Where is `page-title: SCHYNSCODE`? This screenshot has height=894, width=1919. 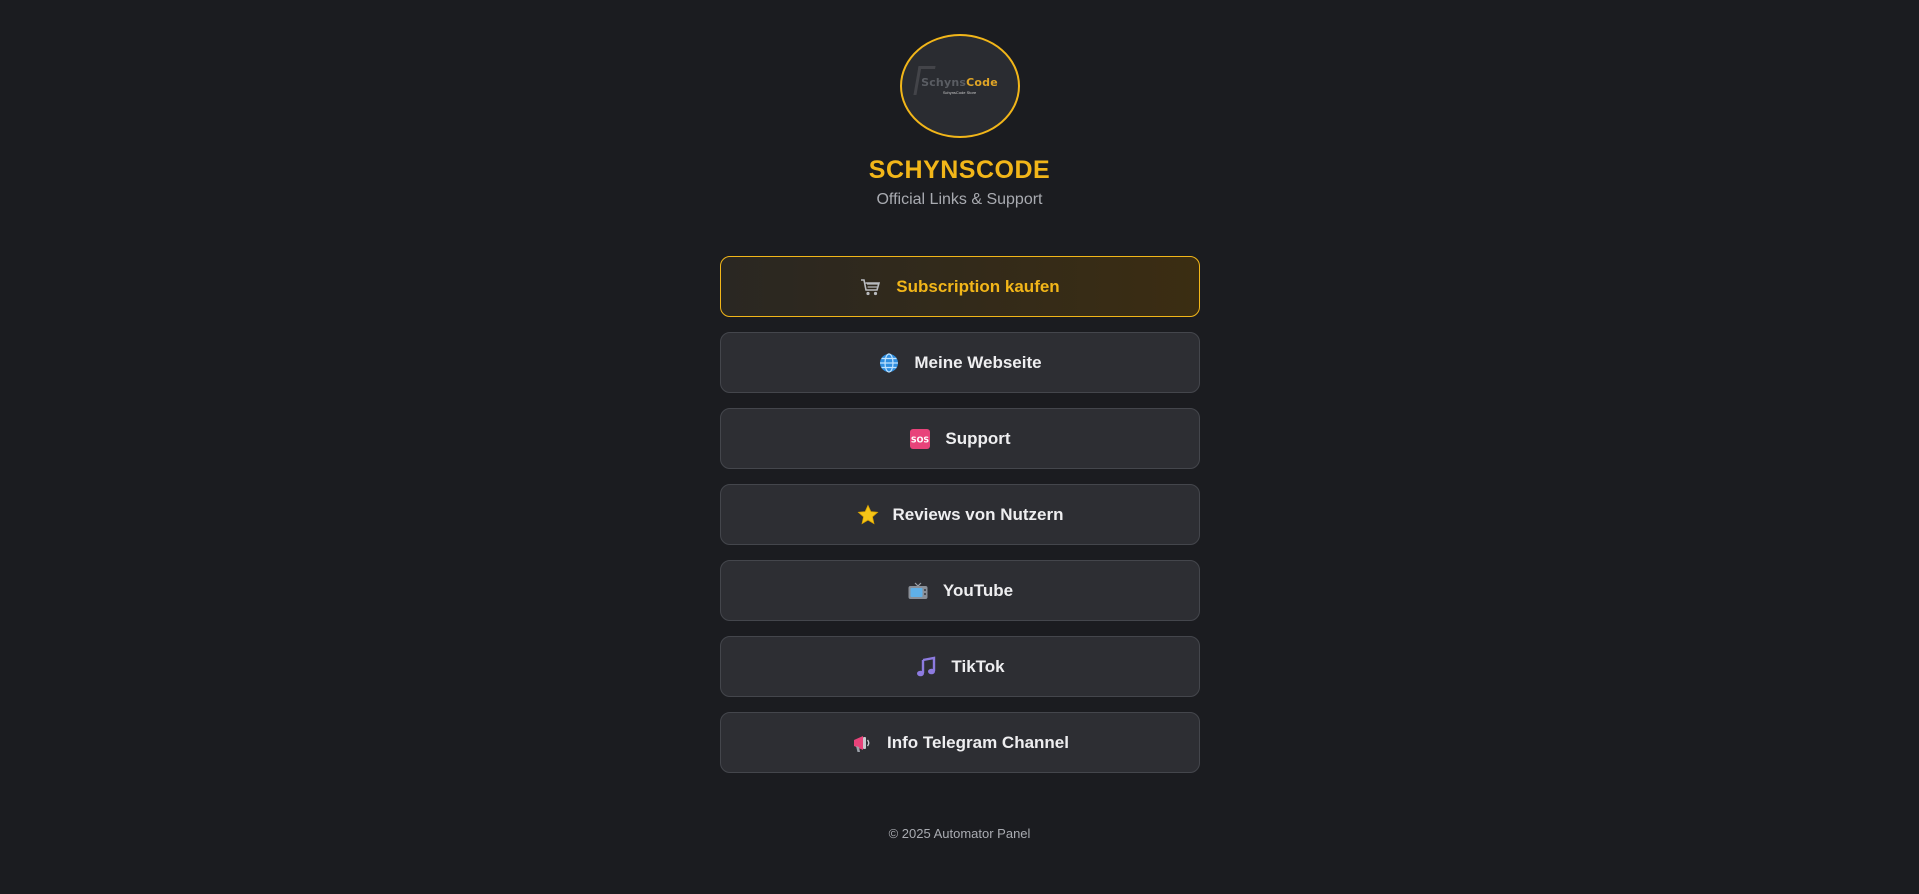
page-title: SCHYNSCODE is located at coordinates (959, 170).